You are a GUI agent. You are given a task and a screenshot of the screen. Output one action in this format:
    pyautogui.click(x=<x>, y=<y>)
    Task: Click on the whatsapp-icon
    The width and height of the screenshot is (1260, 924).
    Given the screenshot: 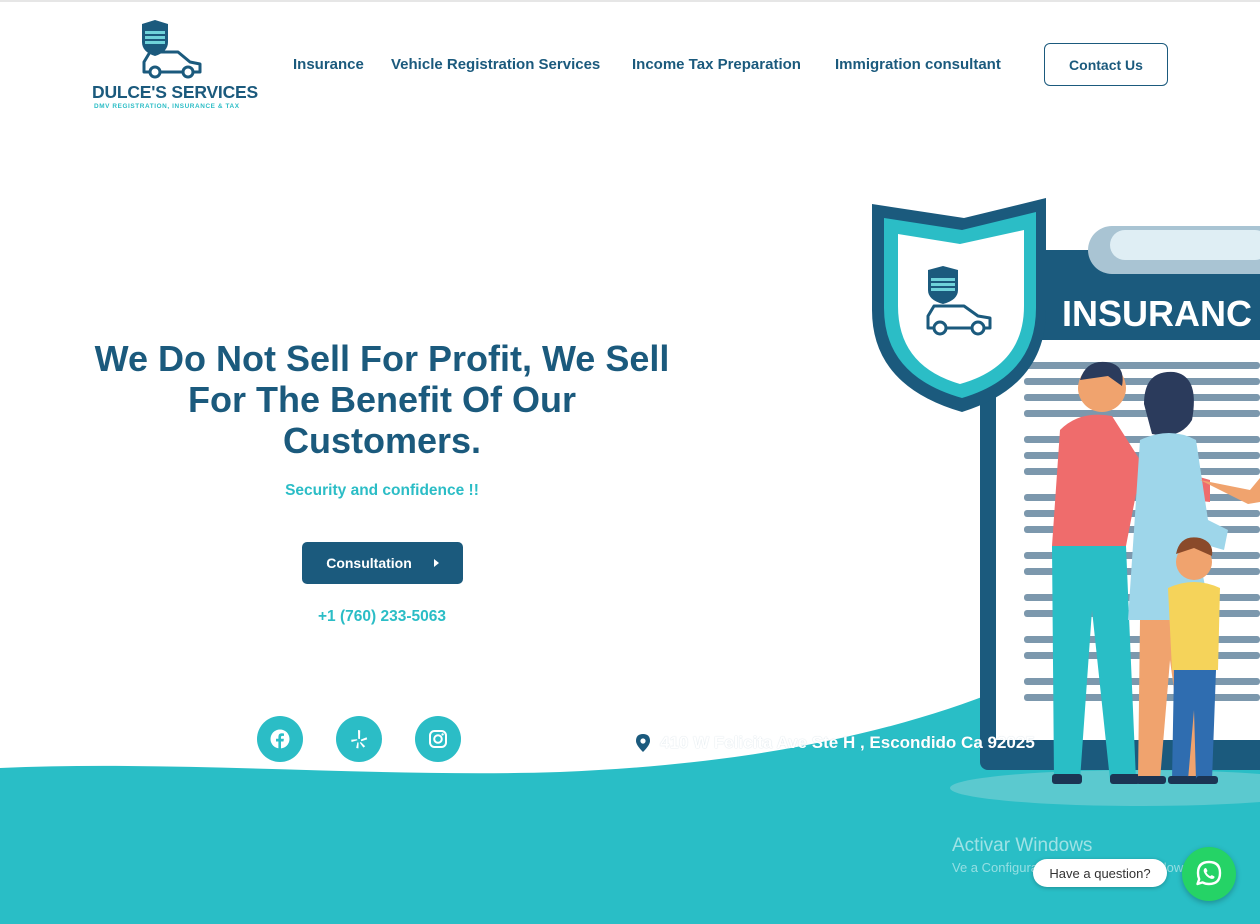 What is the action you would take?
    pyautogui.click(x=1209, y=873)
    